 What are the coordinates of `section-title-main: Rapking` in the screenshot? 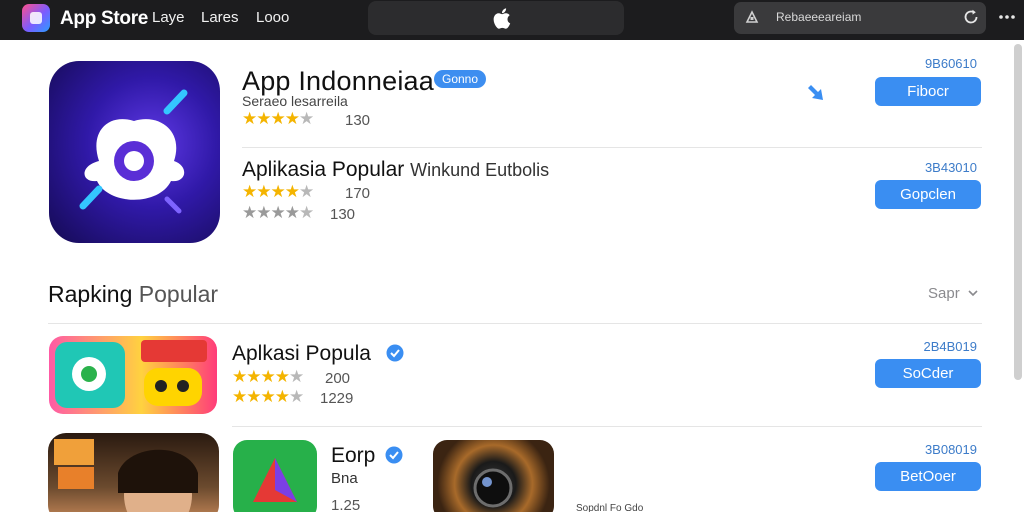 It's located at (90, 294).